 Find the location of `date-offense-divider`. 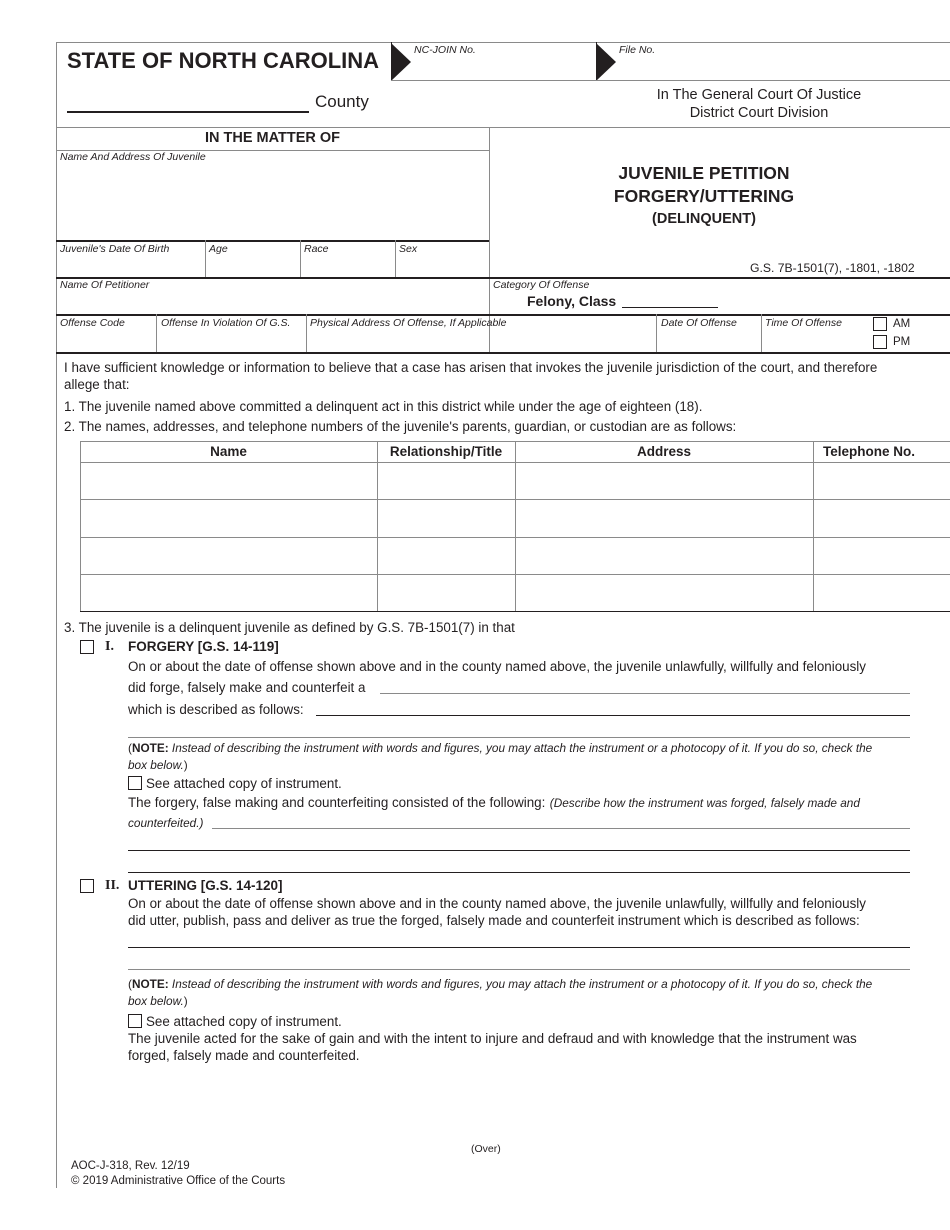

date-offense-divider is located at coordinates (761, 333).